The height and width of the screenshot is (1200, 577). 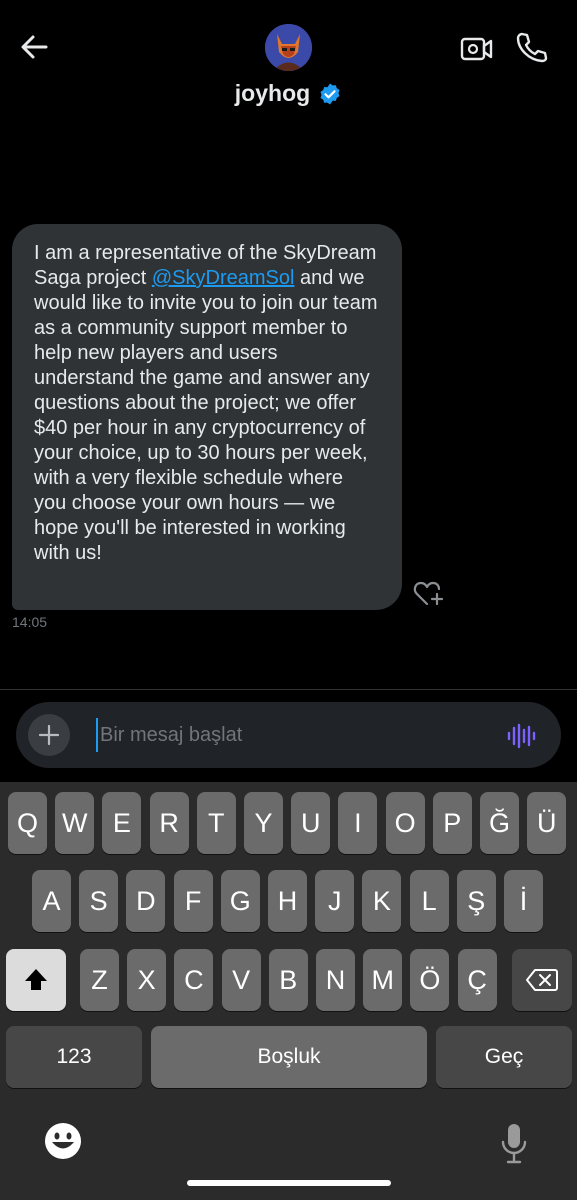 What do you see at coordinates (405, 823) in the screenshot?
I see `key-o: O` at bounding box center [405, 823].